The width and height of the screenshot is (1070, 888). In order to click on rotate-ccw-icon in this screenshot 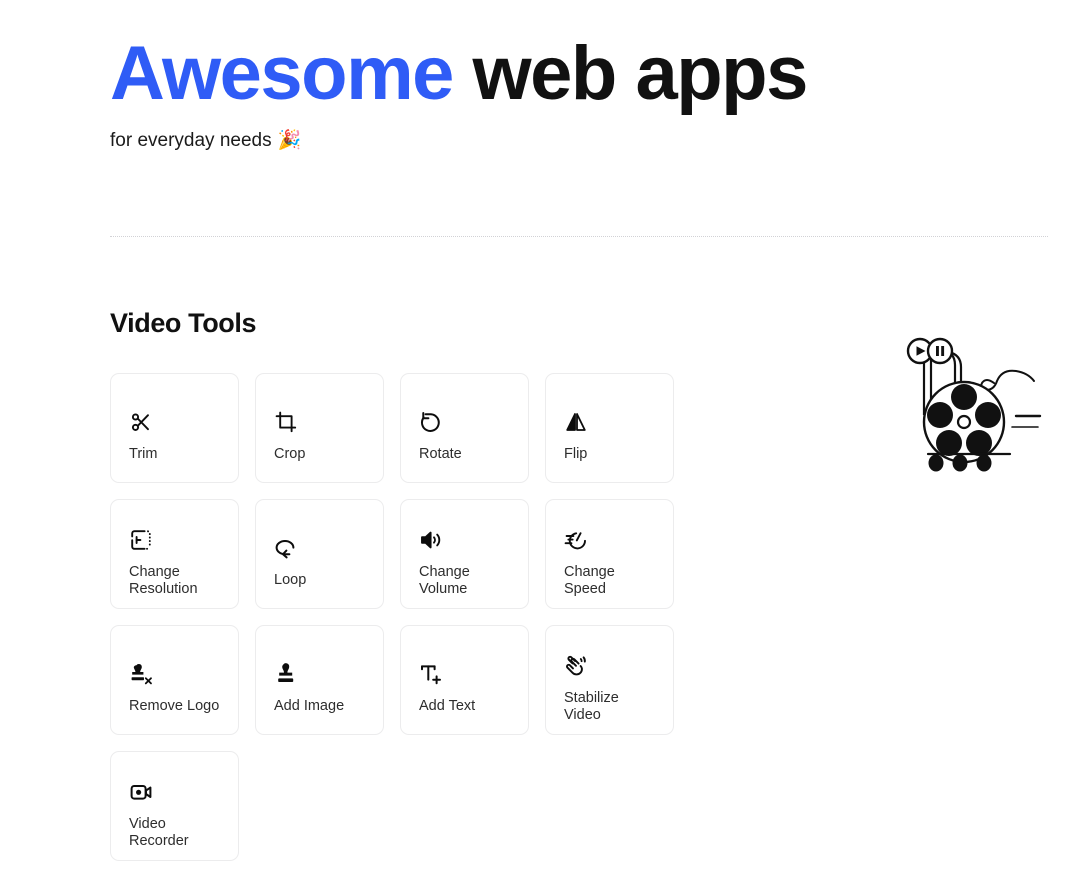, I will do `click(464, 423)`.